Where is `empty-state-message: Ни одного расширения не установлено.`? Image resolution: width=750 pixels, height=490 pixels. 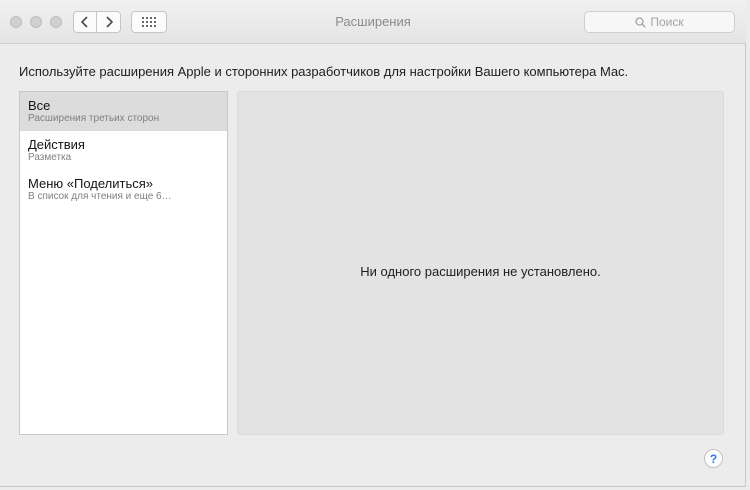 empty-state-message: Ни одного расширения не установлено. is located at coordinates (480, 271).